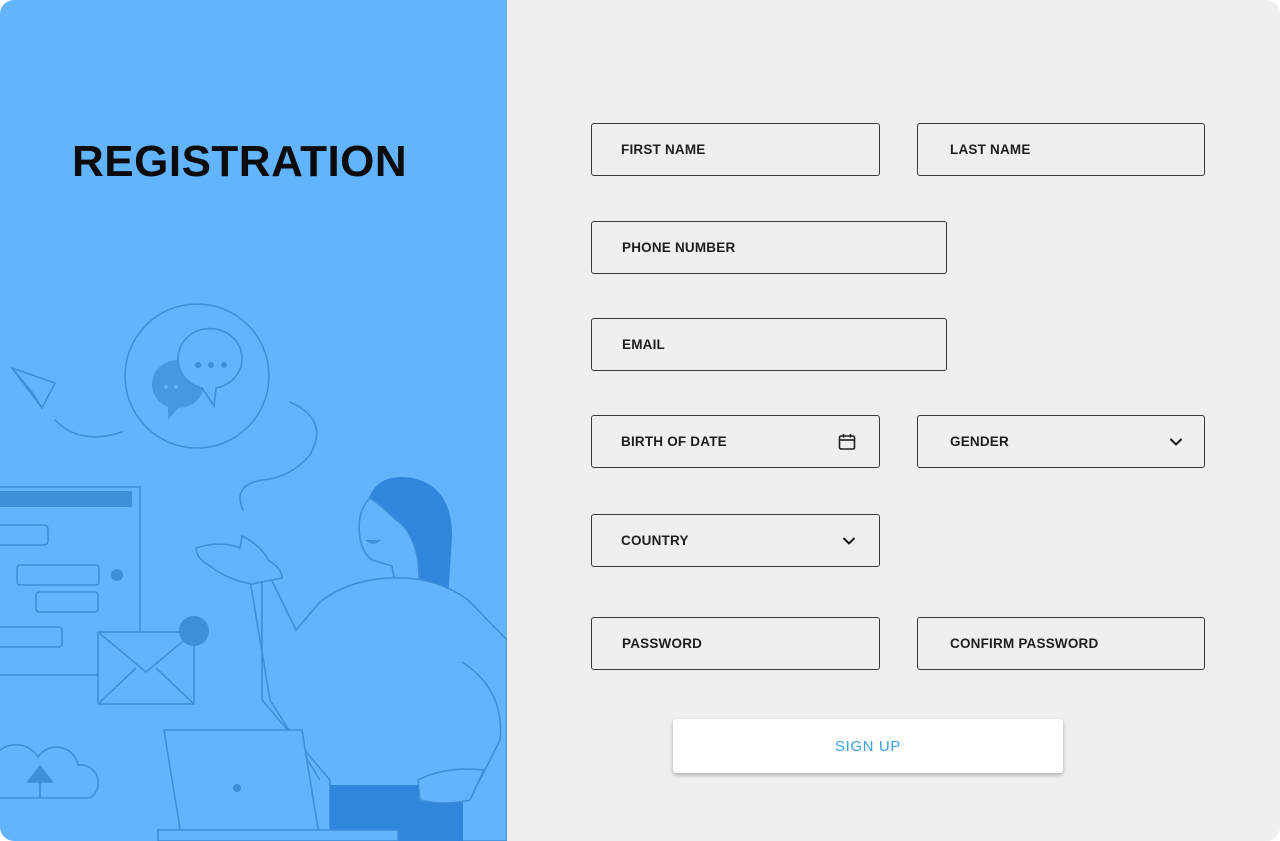  I want to click on cloud-upload-icon, so click(50, 771).